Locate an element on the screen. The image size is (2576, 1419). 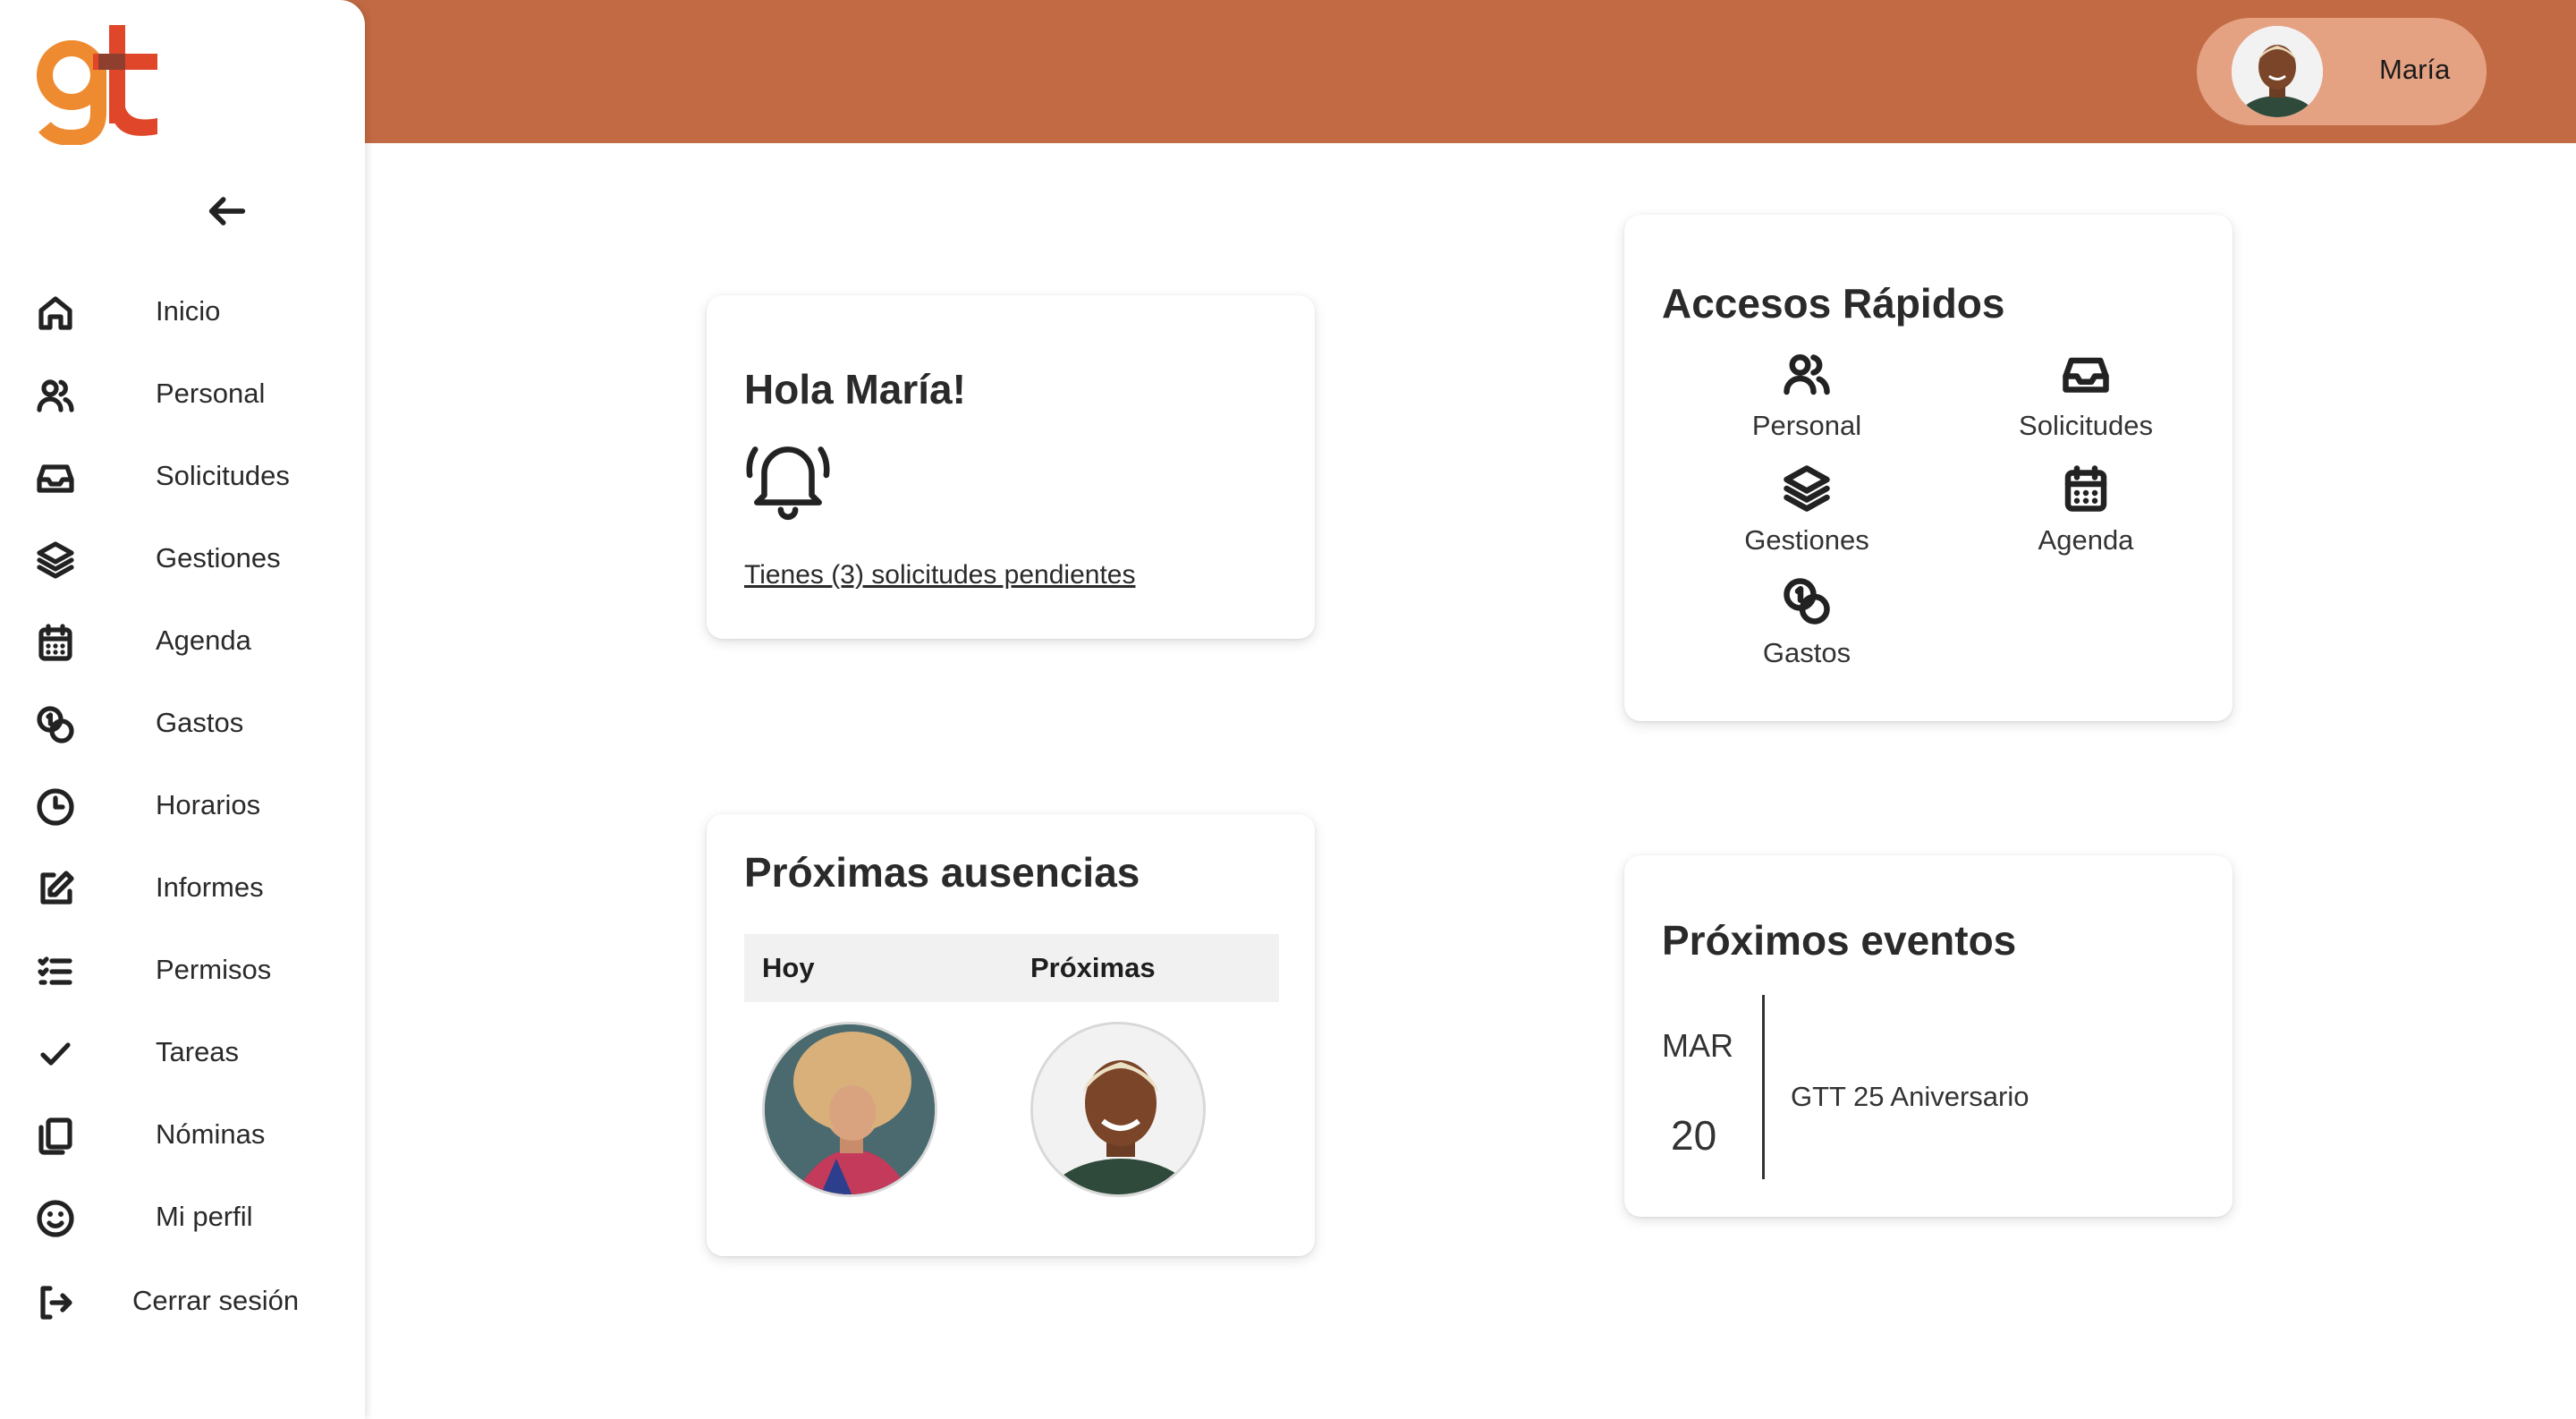
event-name: GTT 25 Aniversario is located at coordinates (1910, 1097).